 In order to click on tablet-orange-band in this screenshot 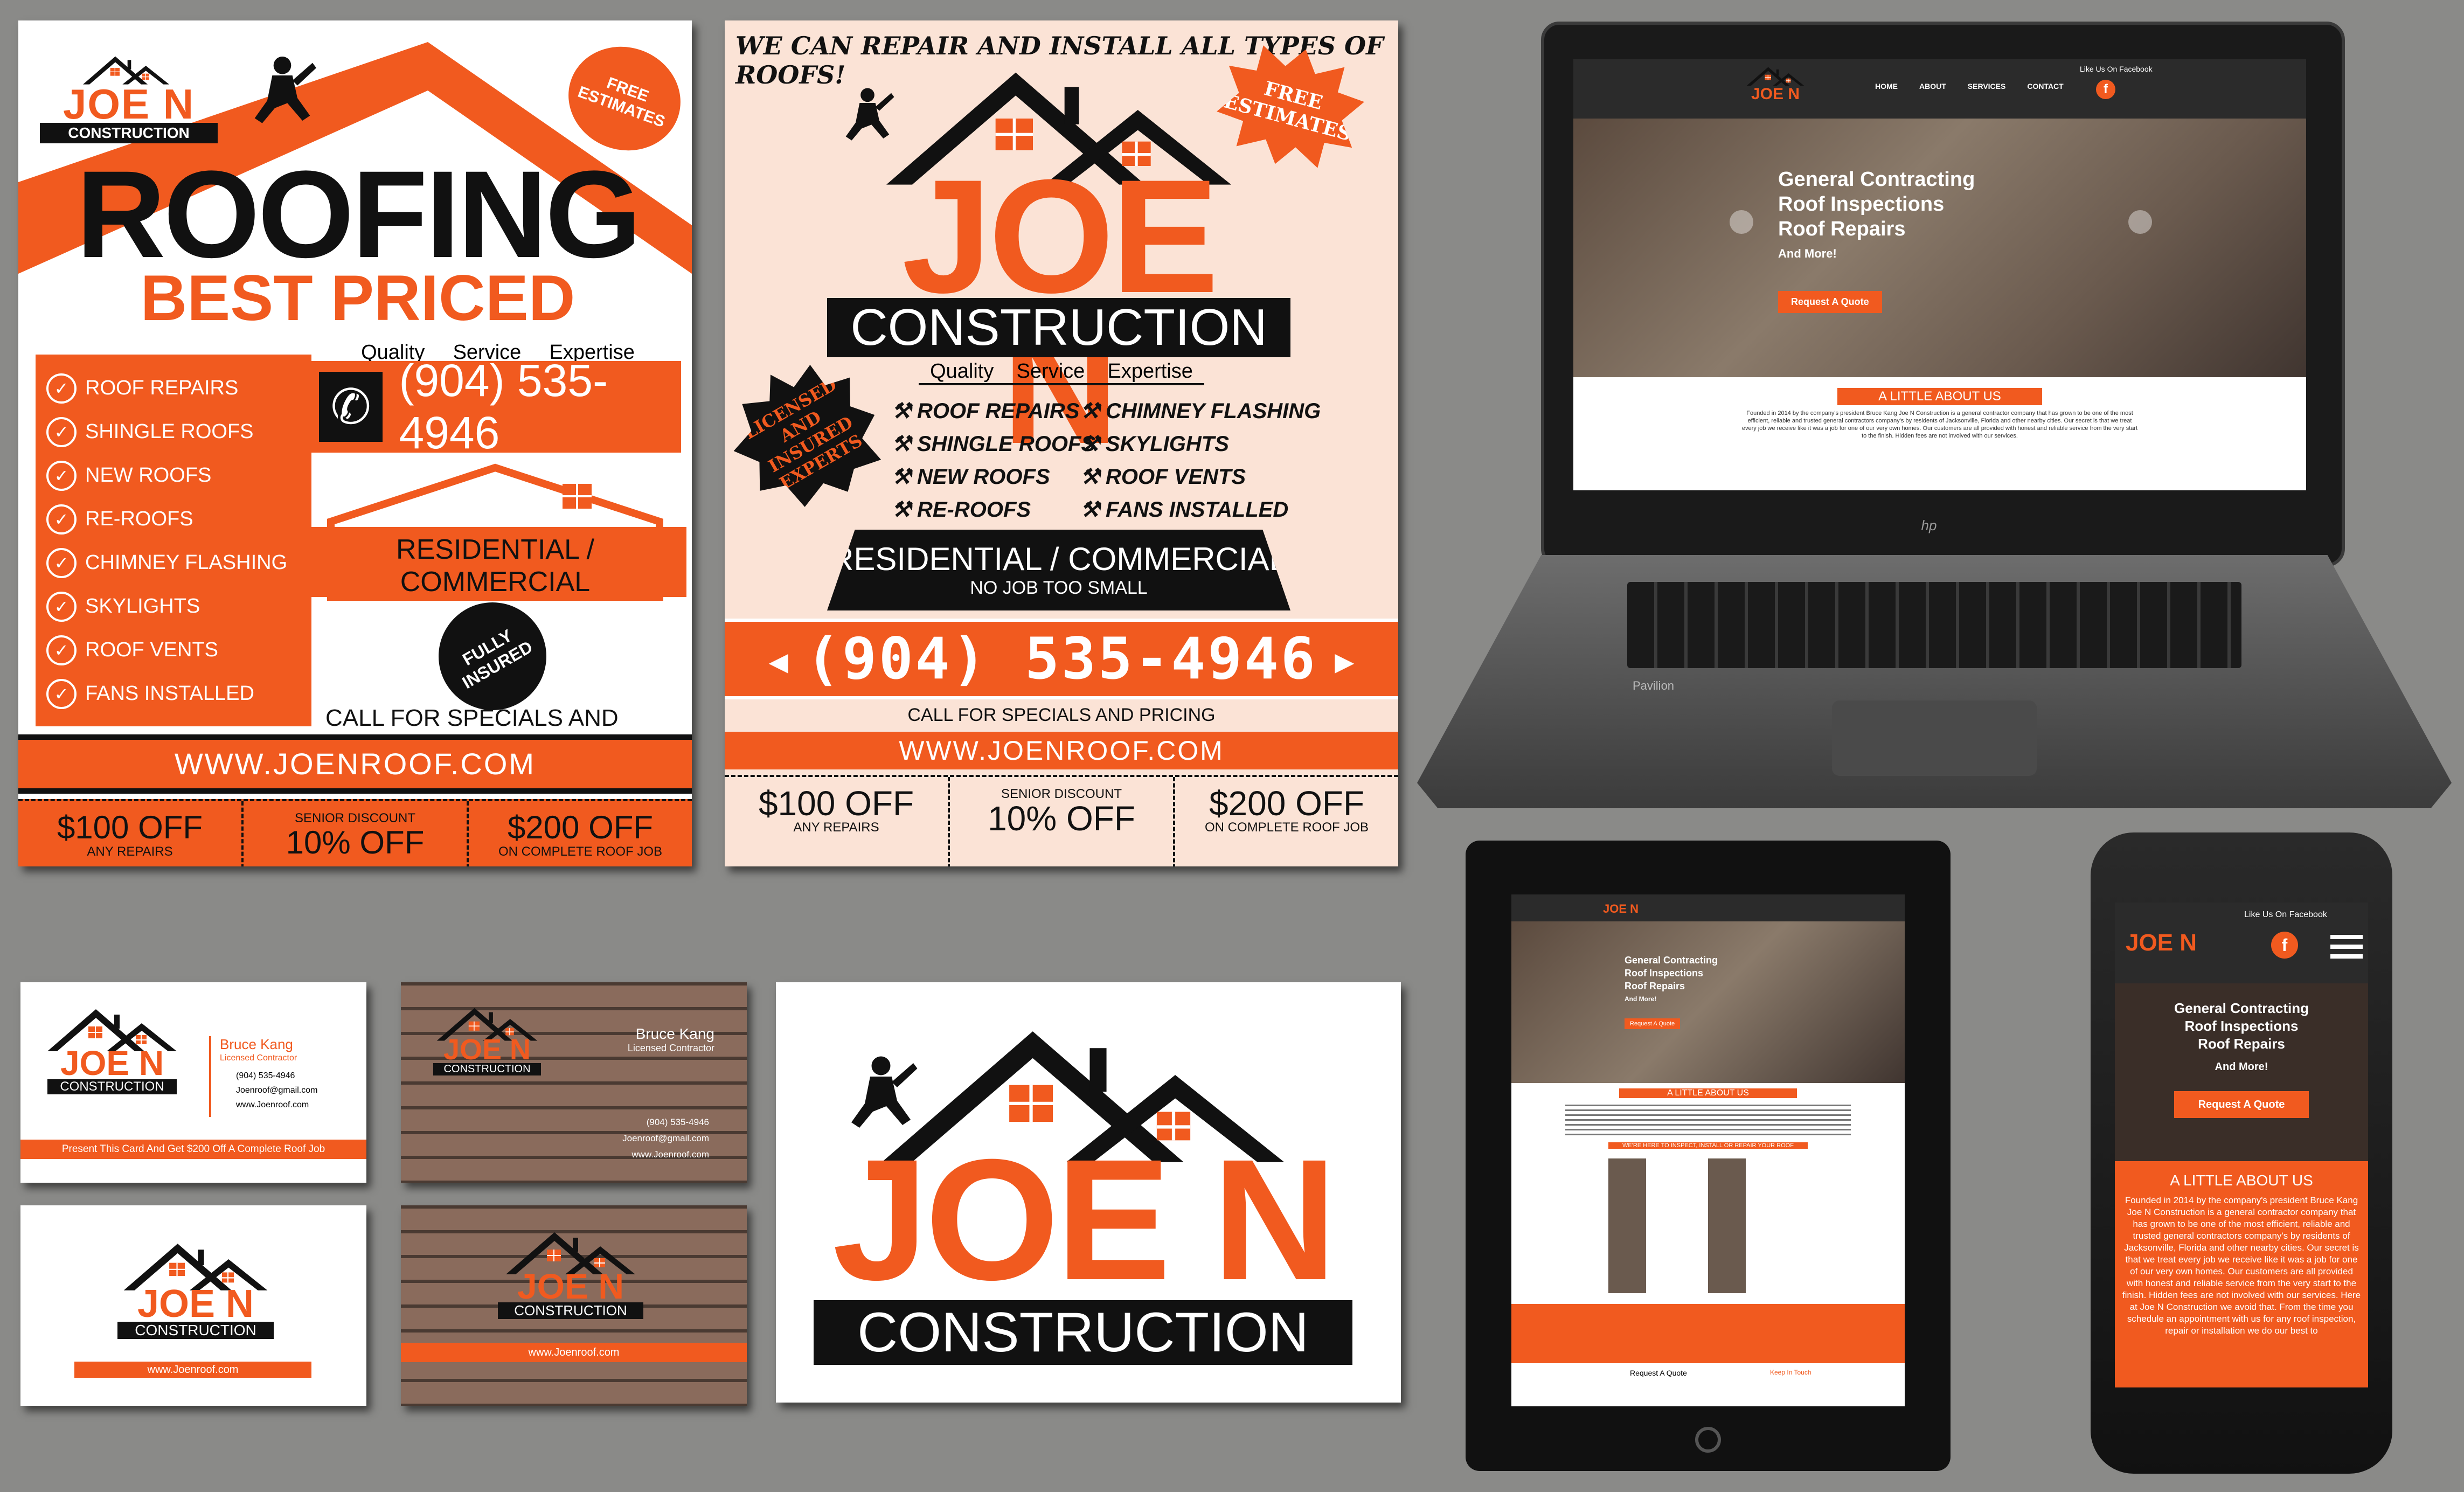, I will do `click(1708, 1333)`.